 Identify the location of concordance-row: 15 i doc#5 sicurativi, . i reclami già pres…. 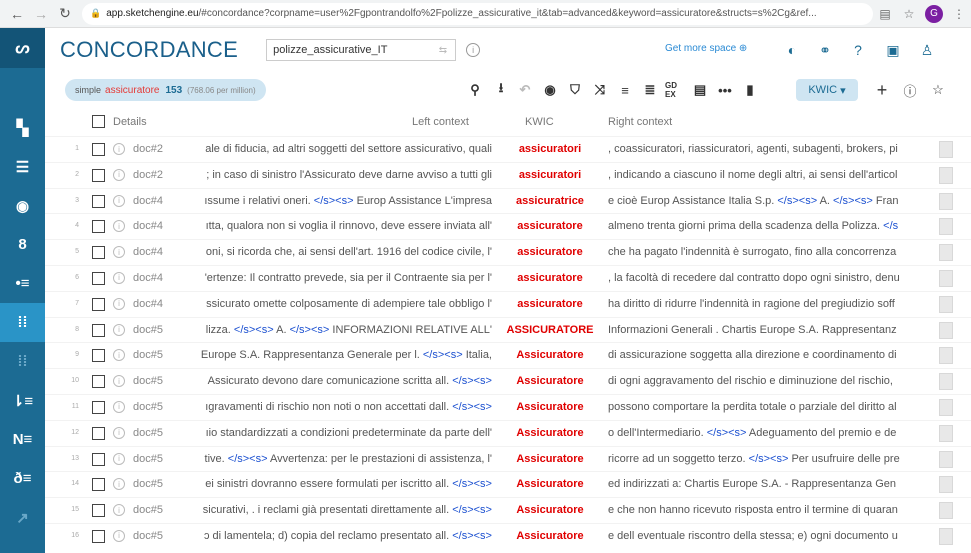
(508, 510).